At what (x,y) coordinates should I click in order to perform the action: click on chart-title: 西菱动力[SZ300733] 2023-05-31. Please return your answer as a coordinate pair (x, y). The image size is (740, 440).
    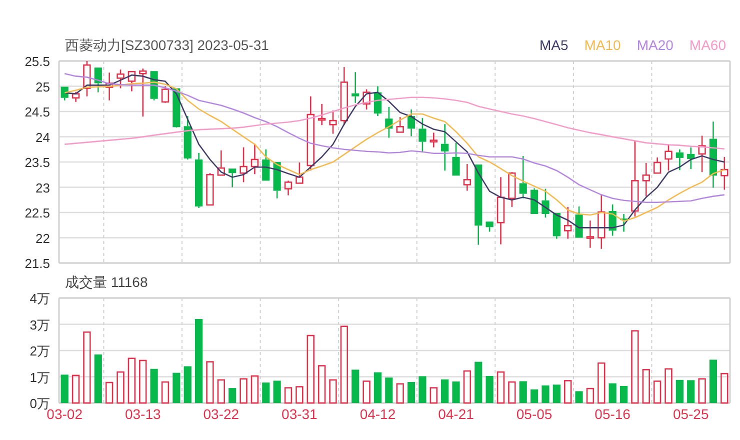
    Looking at the image, I should click on (167, 45).